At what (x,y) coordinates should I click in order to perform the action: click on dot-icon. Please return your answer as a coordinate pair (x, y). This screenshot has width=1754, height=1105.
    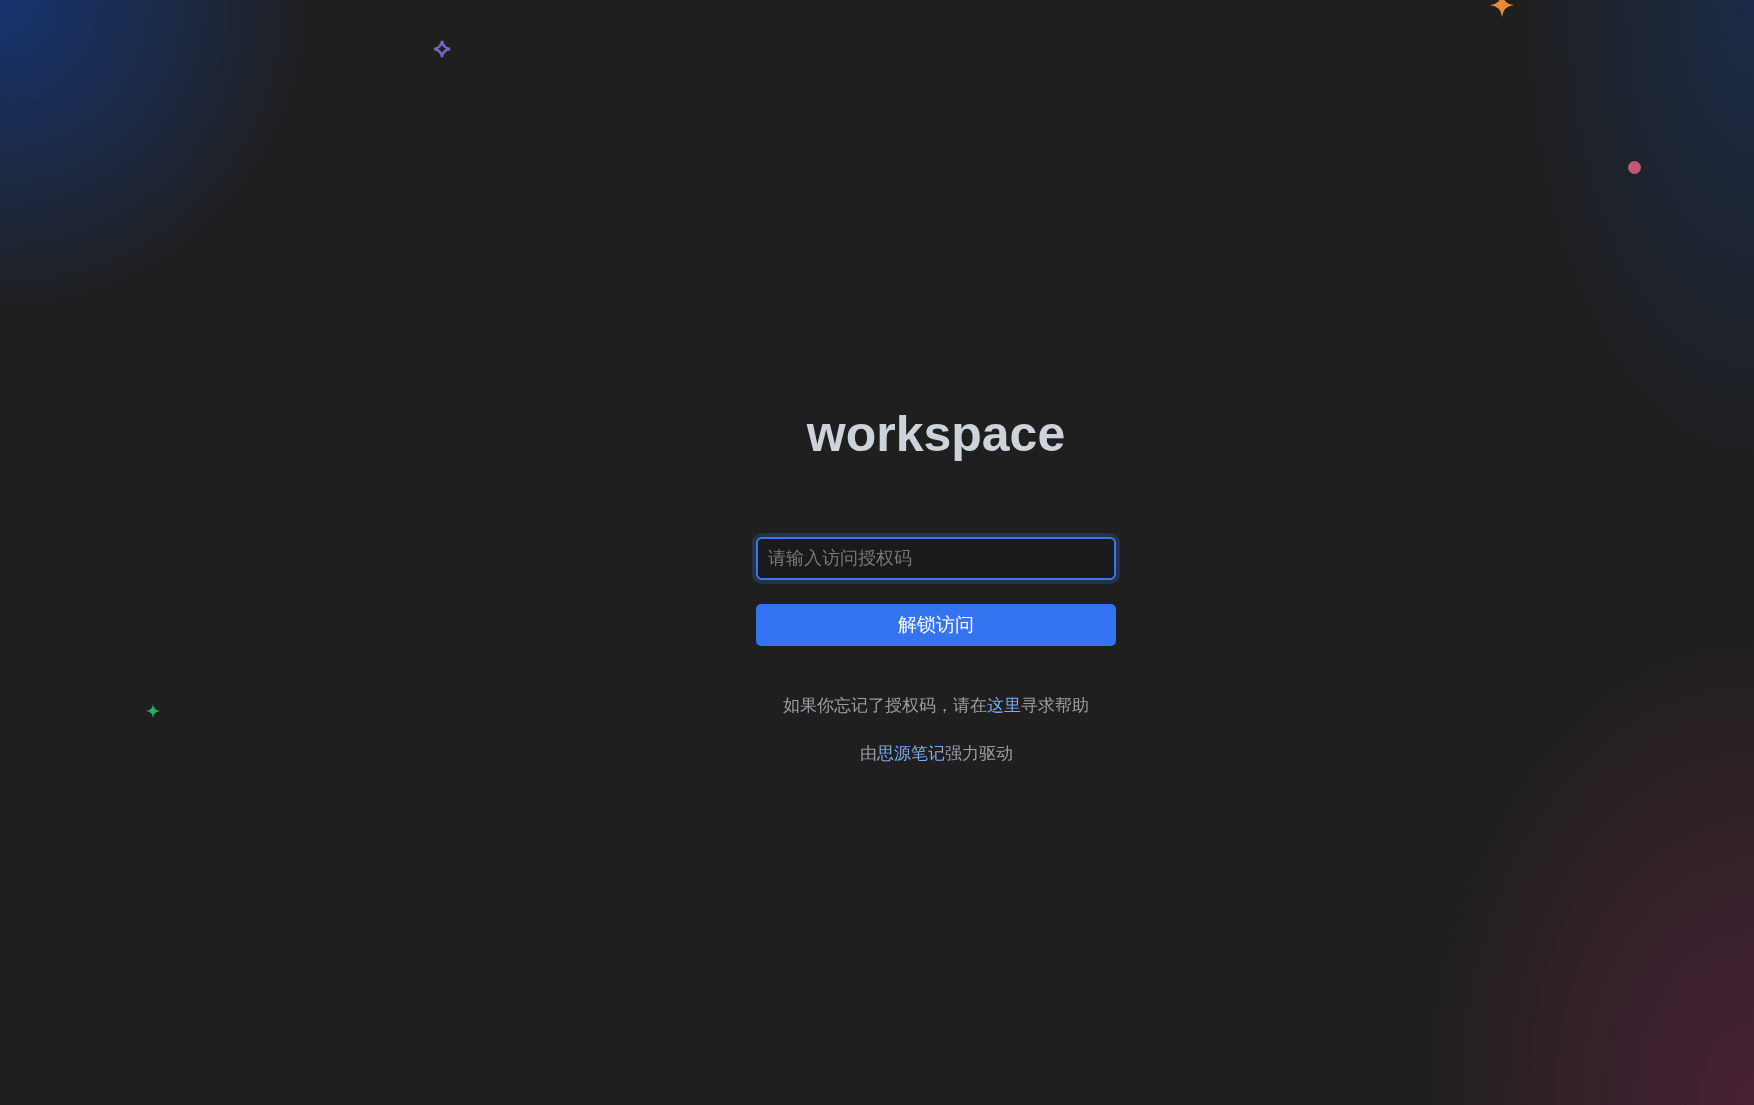
    Looking at the image, I should click on (1634, 167).